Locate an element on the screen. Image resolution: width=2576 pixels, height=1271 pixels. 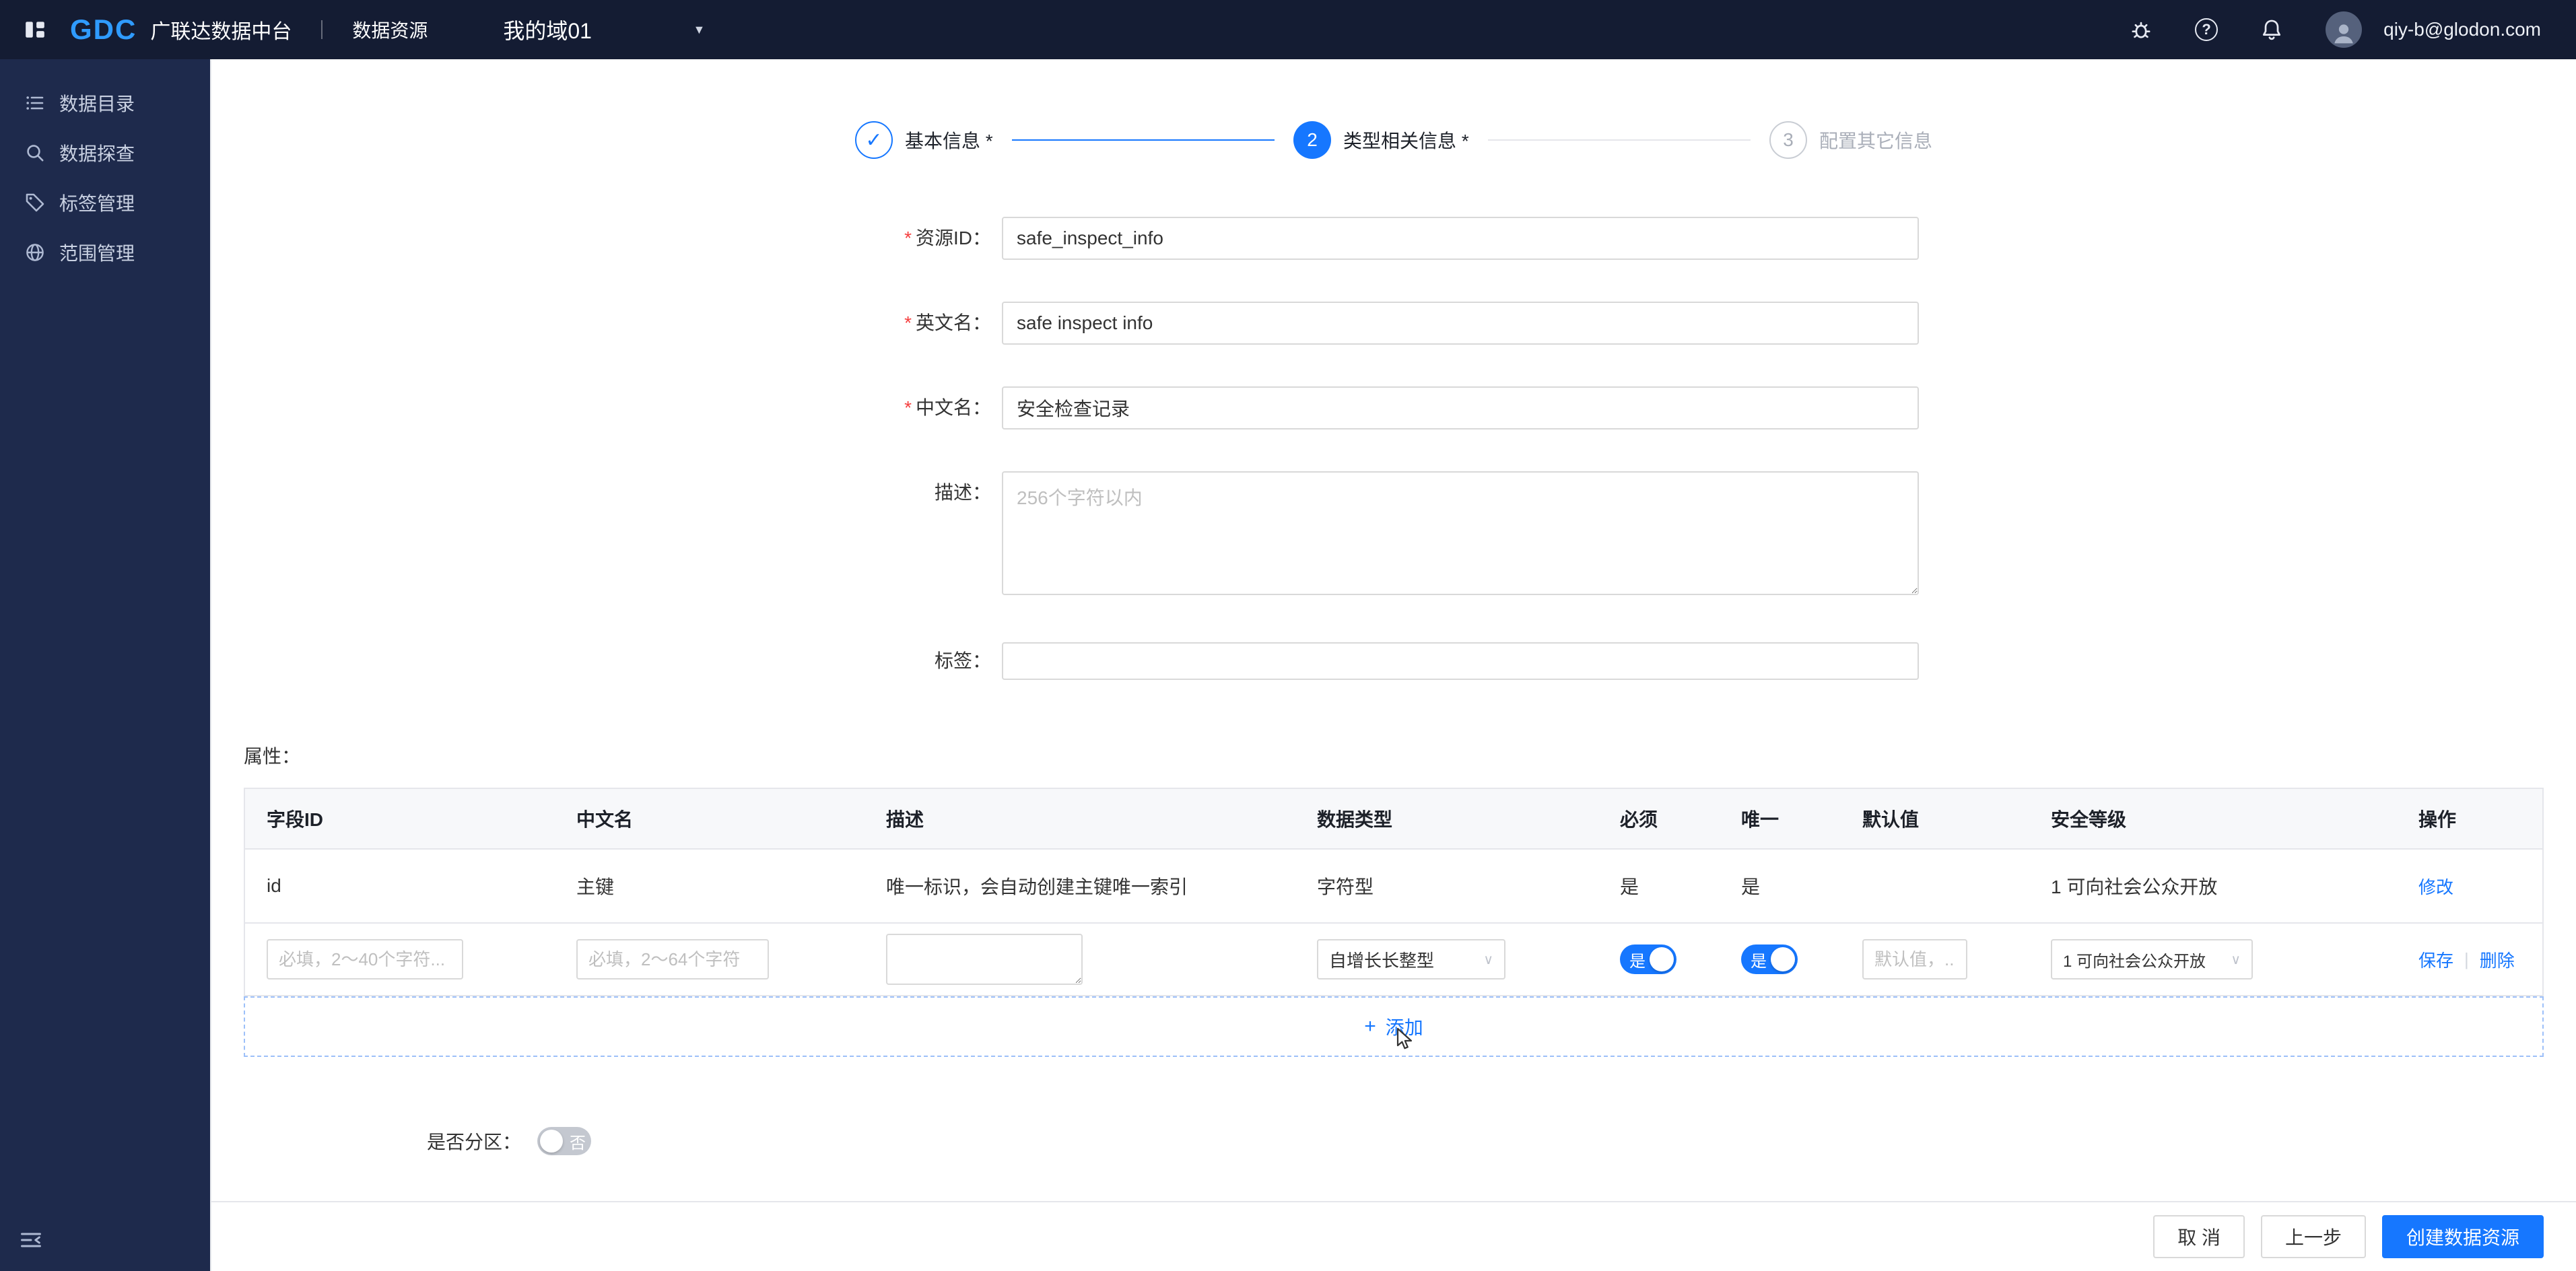
form-row-description: 描述： is located at coordinates (1366, 535).